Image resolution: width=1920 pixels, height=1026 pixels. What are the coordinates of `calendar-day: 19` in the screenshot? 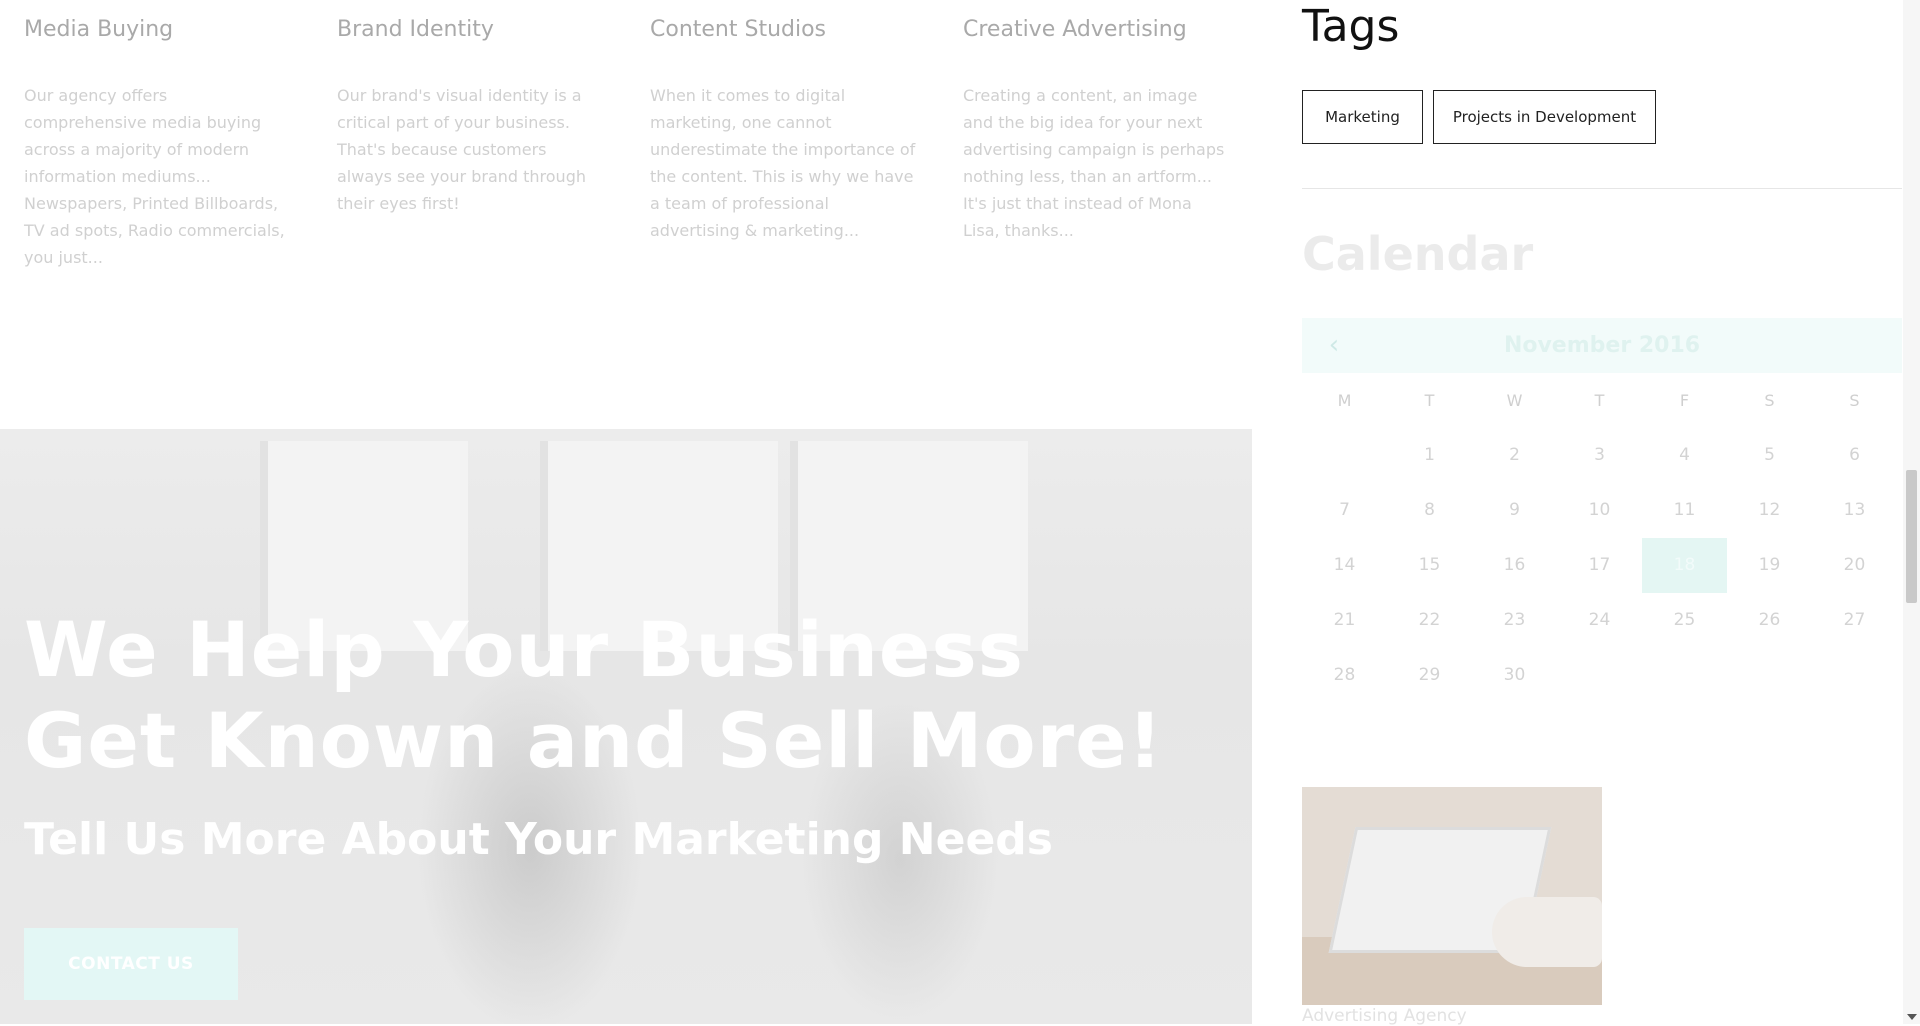 It's located at (1769, 565).